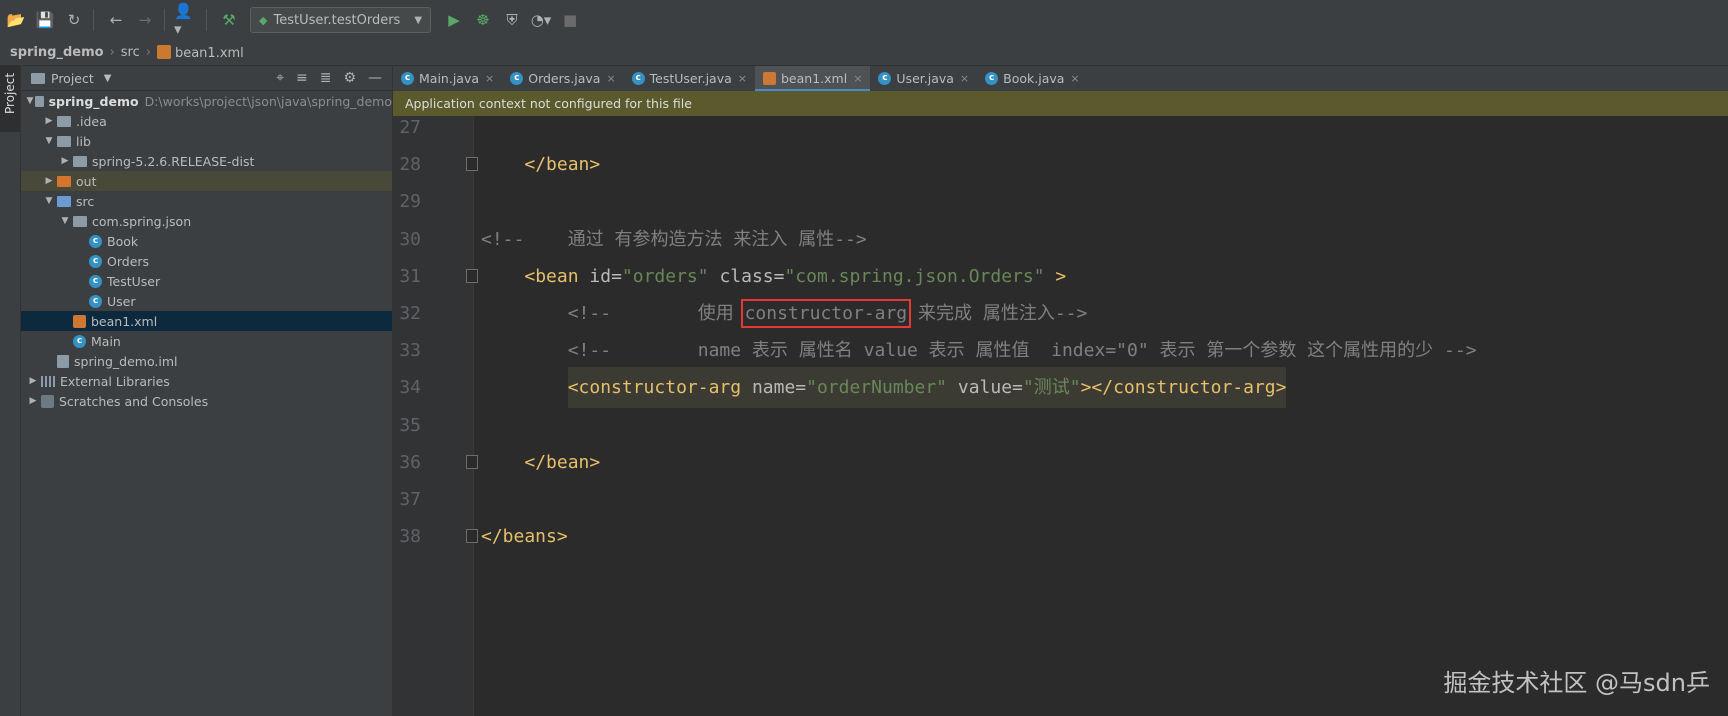 Image resolution: width=1728 pixels, height=716 pixels. Describe the element at coordinates (83, 141) in the screenshot. I see `tree-item-label: lib` at that location.